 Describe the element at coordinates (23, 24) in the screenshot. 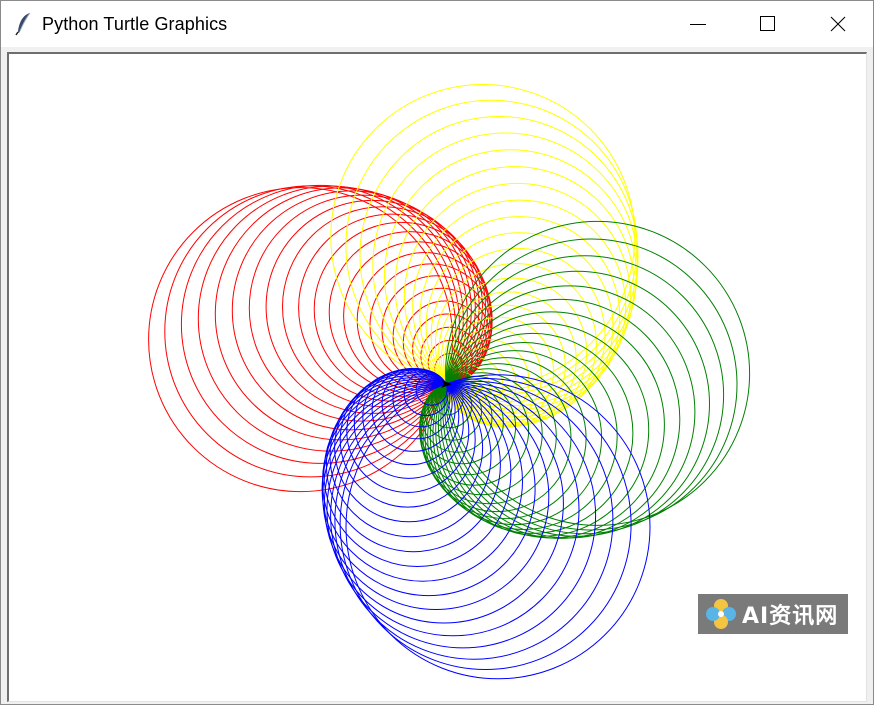

I see `feather-icon` at that location.